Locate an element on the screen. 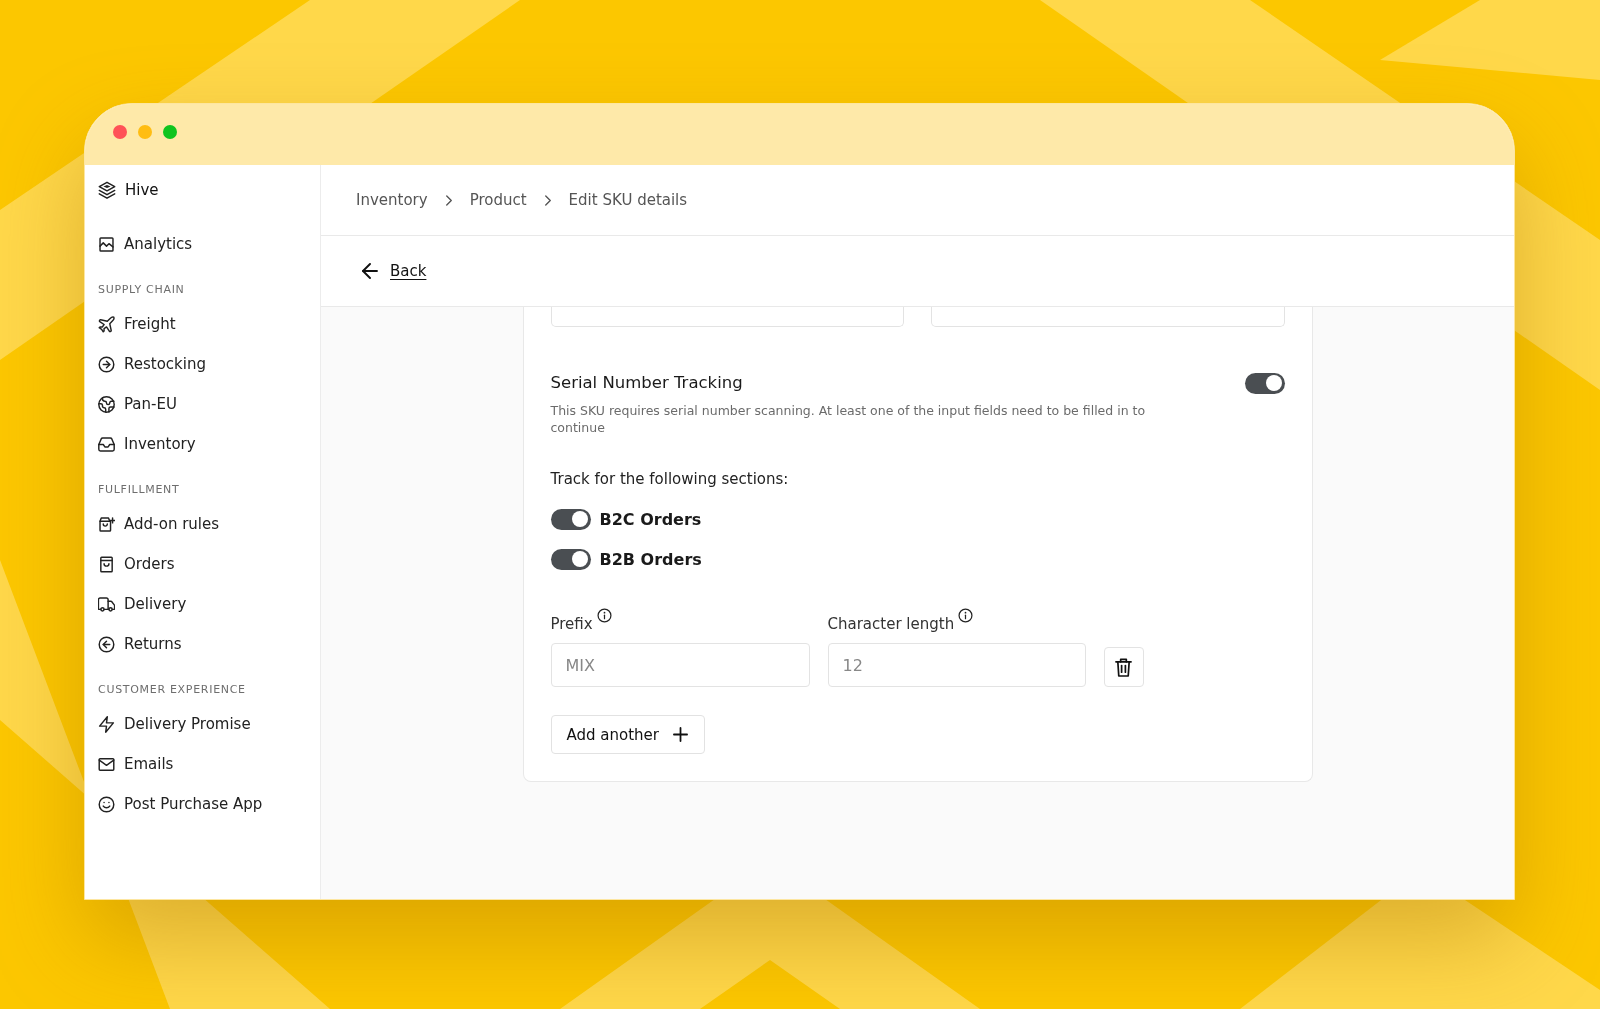 This screenshot has width=1600, height=1009. sidebar-item: Orders is located at coordinates (209, 564).